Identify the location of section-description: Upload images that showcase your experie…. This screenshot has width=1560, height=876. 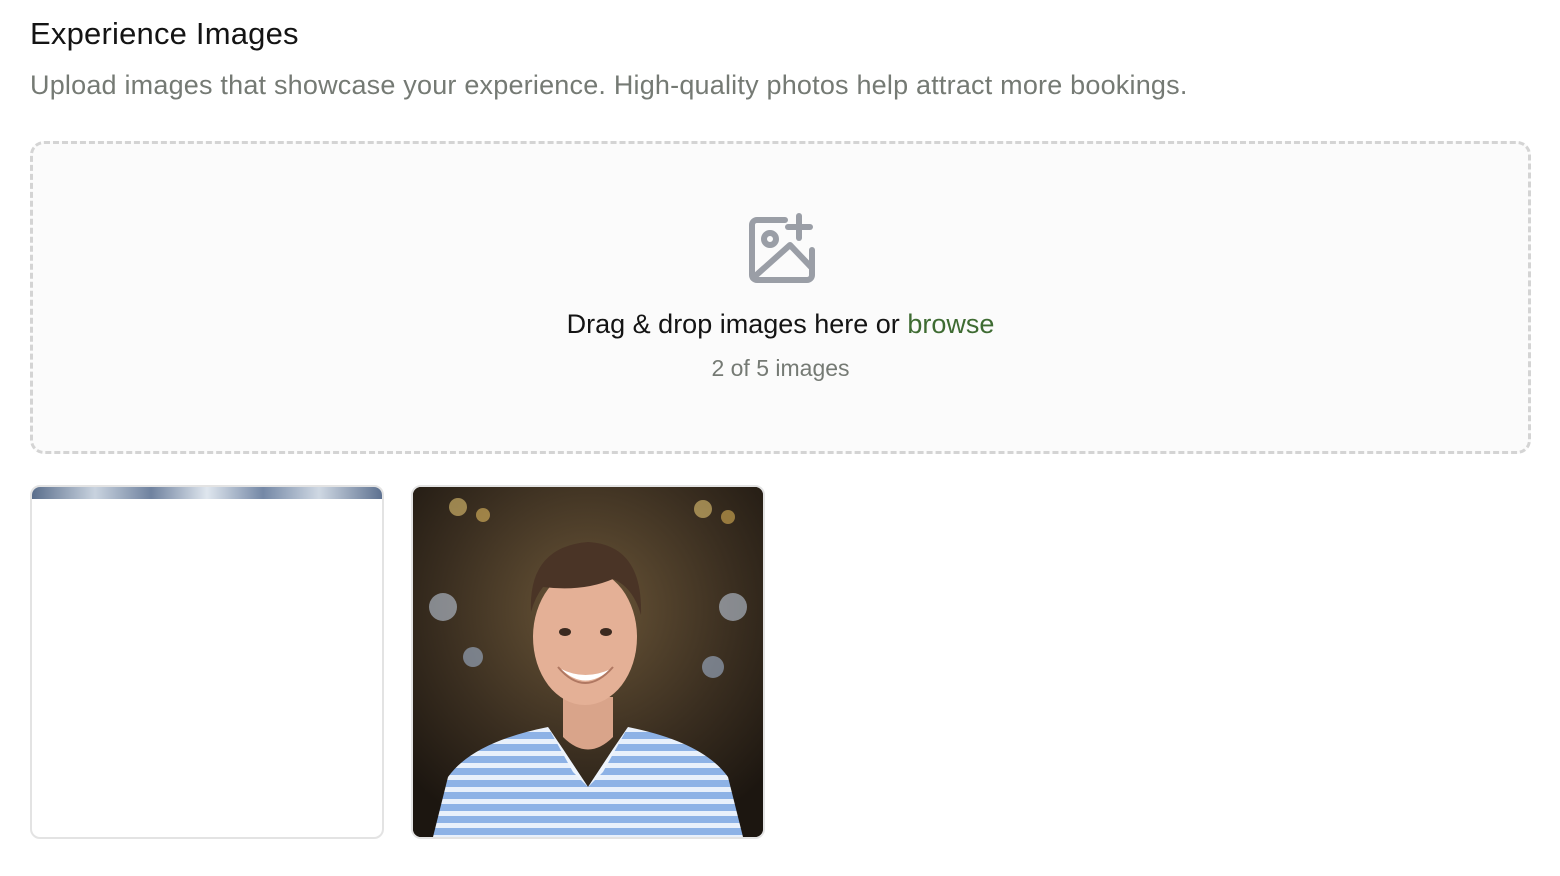
(609, 85).